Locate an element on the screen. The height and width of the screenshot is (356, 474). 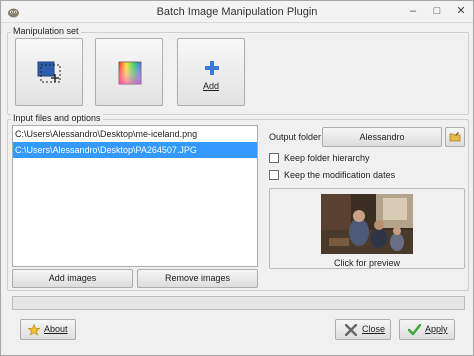
close-button: Close is located at coordinates (363, 329).